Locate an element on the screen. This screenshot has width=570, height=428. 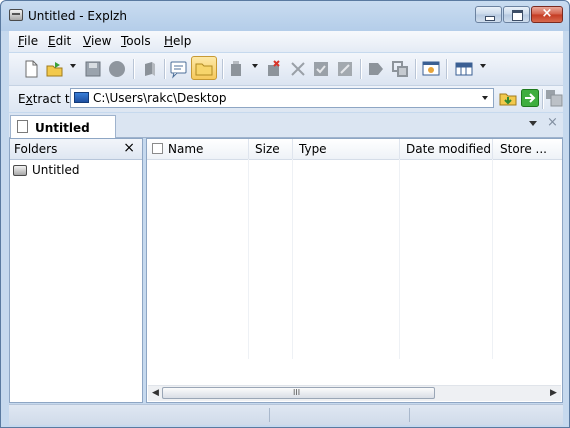
extract-to-bar: Extract to C:\Users\rakc\Desktop is located at coordinates (286, 99).